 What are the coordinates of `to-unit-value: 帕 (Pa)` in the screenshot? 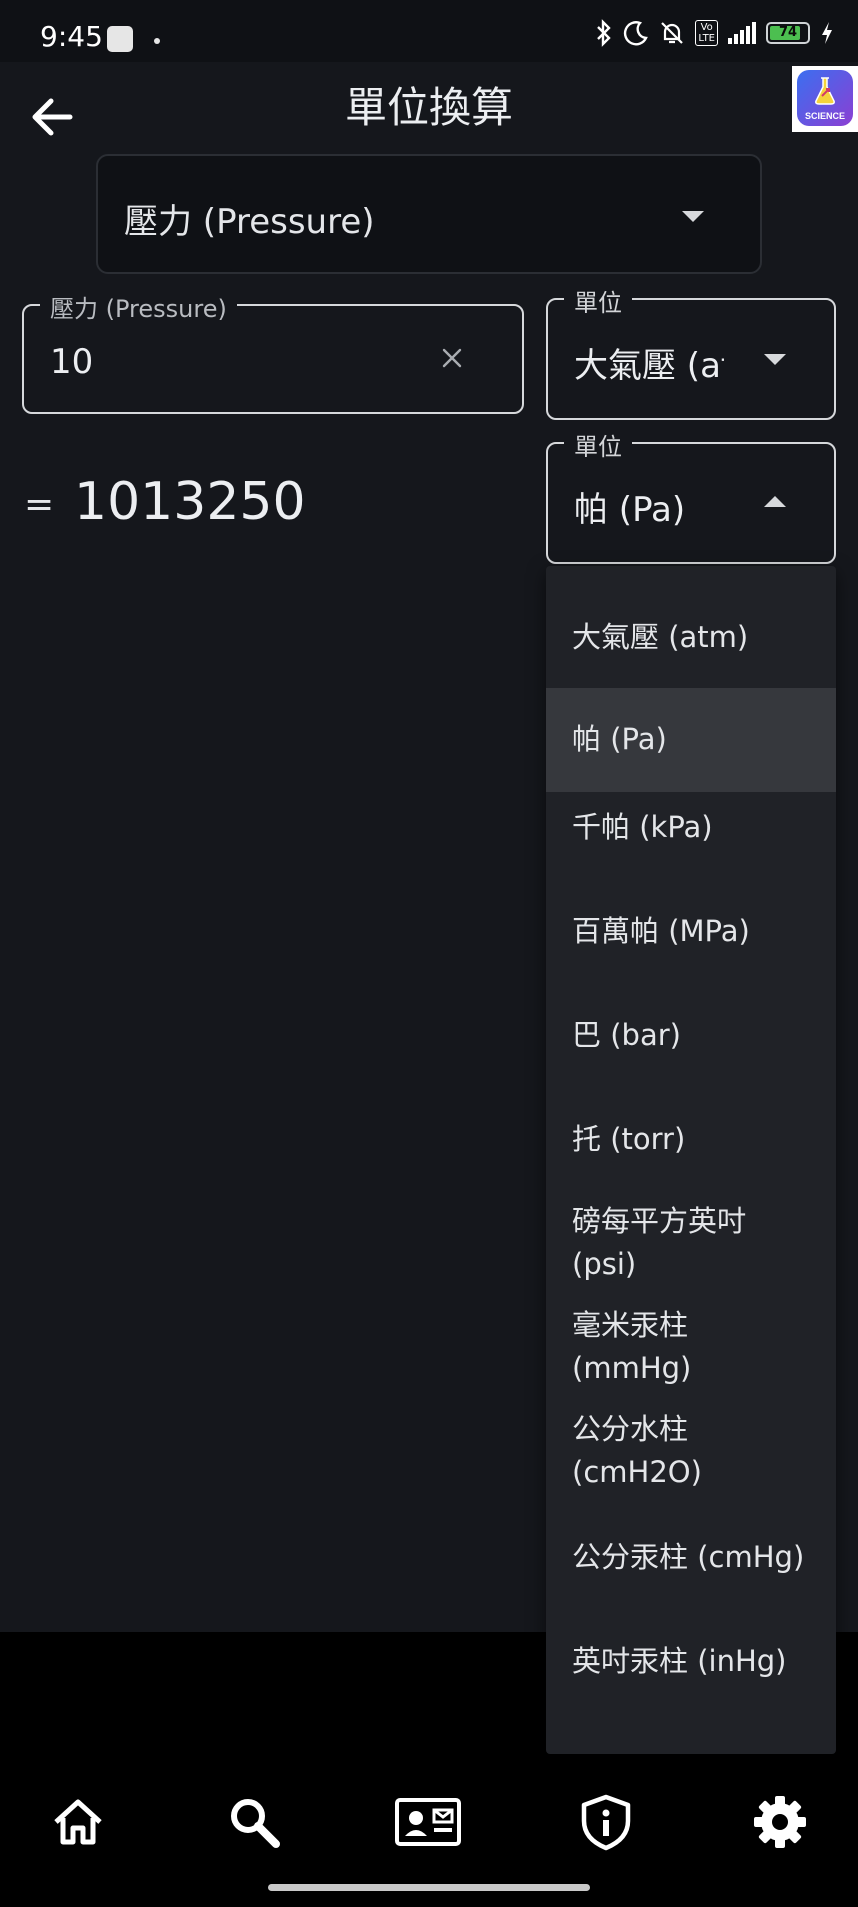 It's located at (630, 510).